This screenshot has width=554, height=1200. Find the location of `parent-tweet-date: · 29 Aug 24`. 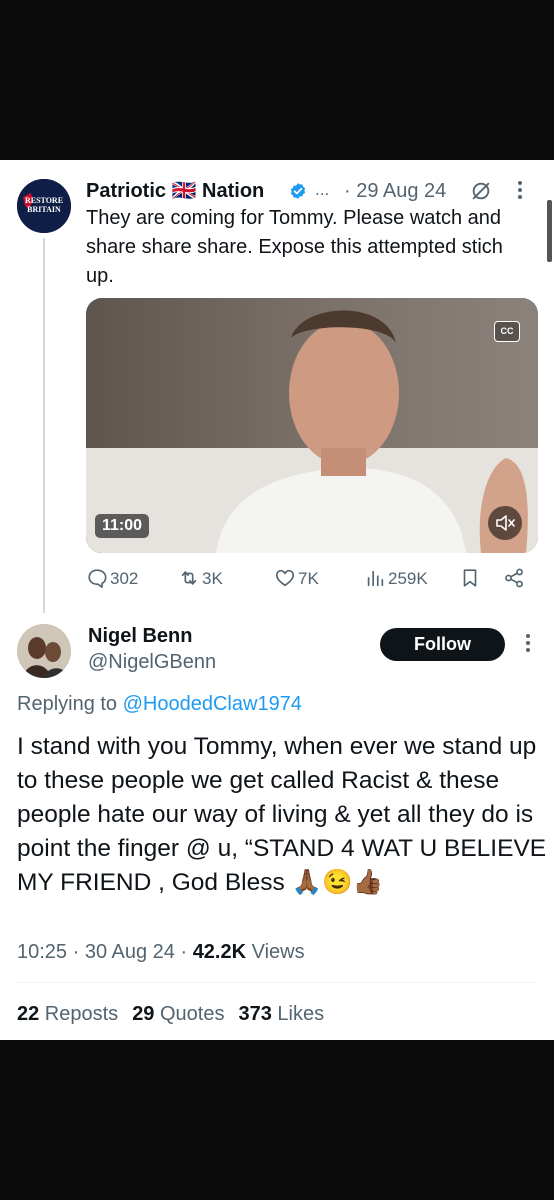

parent-tweet-date: · 29 Aug 24 is located at coordinates (395, 191).